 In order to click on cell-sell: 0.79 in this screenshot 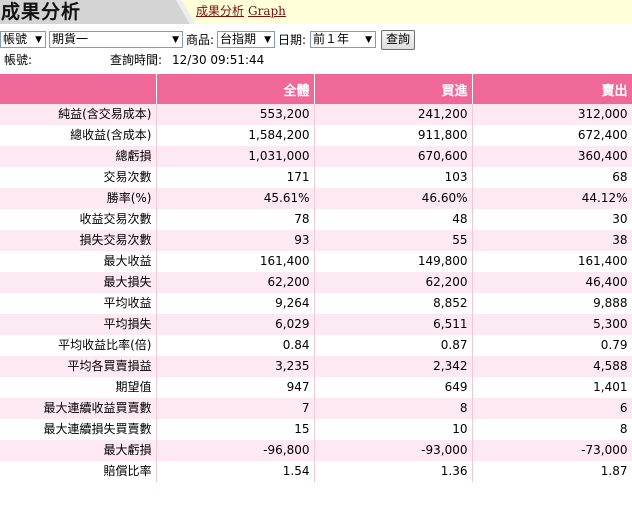, I will do `click(552, 345)`.